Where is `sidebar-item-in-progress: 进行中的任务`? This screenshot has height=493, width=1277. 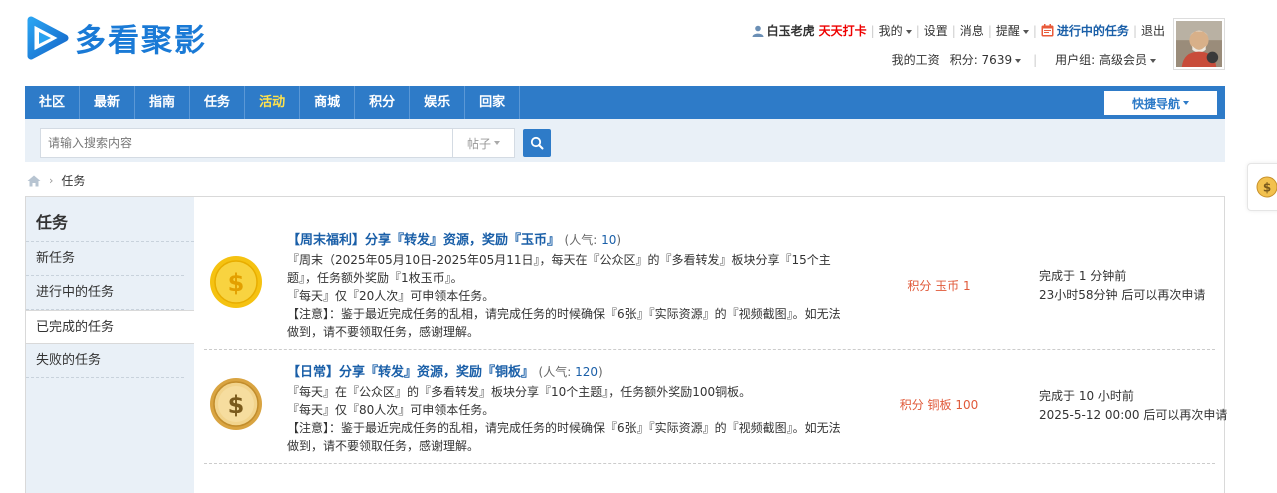
sidebar-item-in-progress: 进行中的任务 is located at coordinates (105, 293).